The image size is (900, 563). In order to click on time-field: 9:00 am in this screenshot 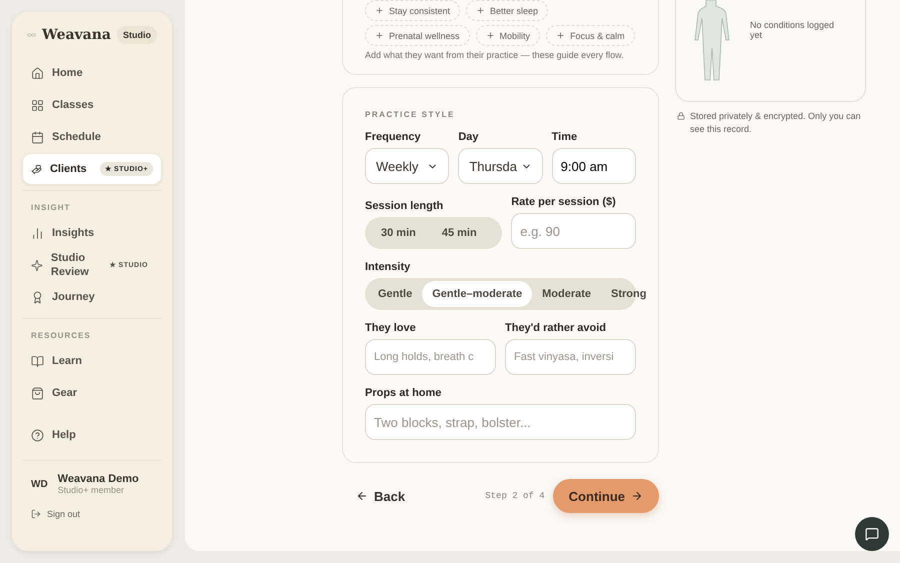, I will do `click(594, 166)`.